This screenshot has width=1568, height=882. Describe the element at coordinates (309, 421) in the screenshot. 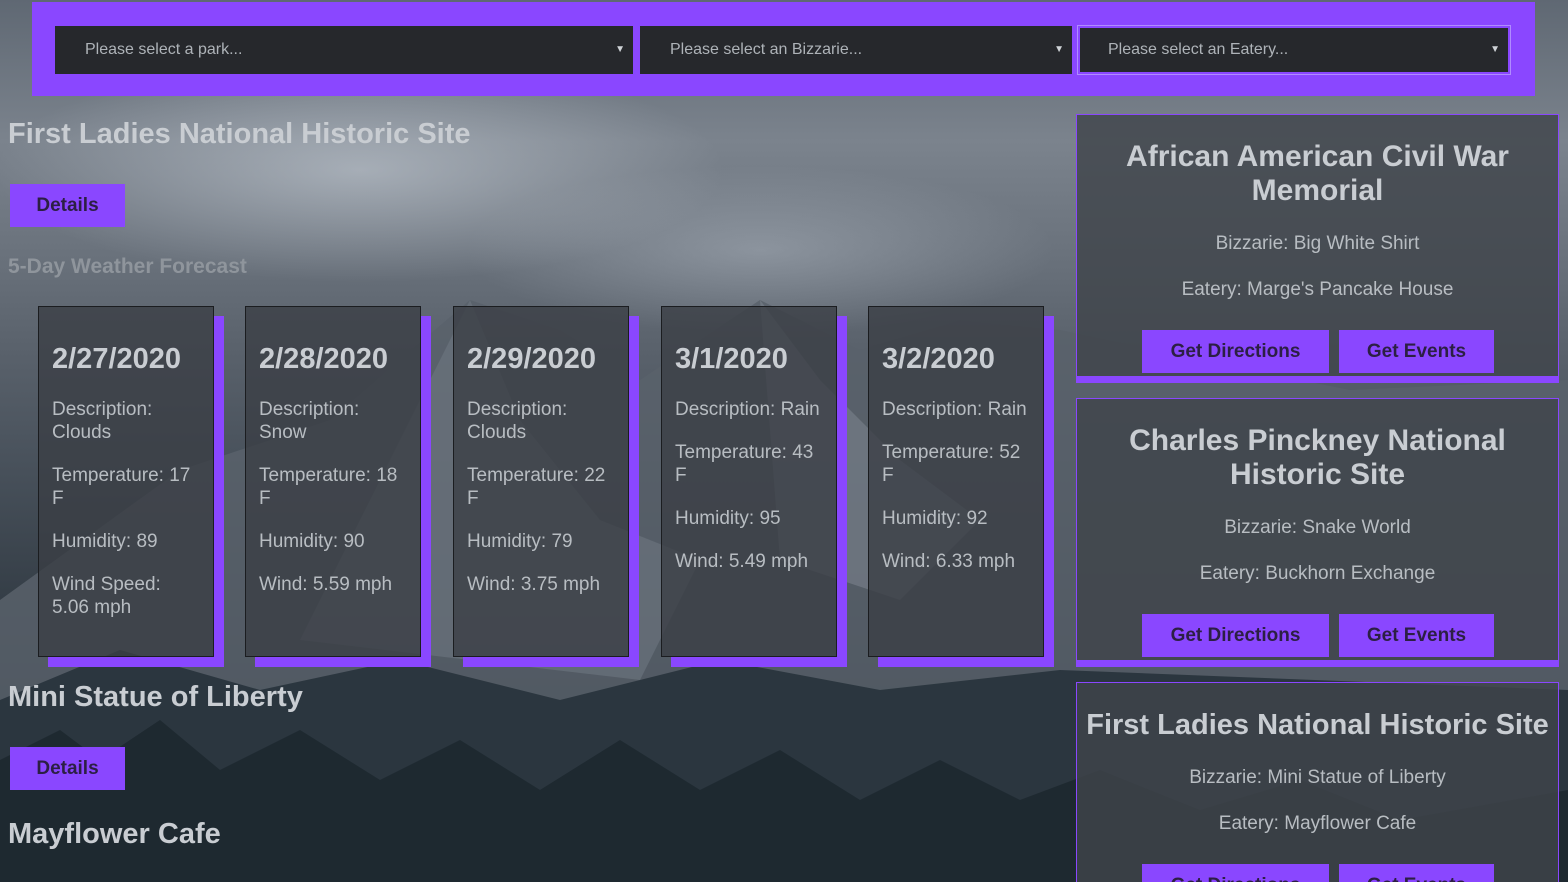

I see `forecast-description: Description: Snow` at that location.